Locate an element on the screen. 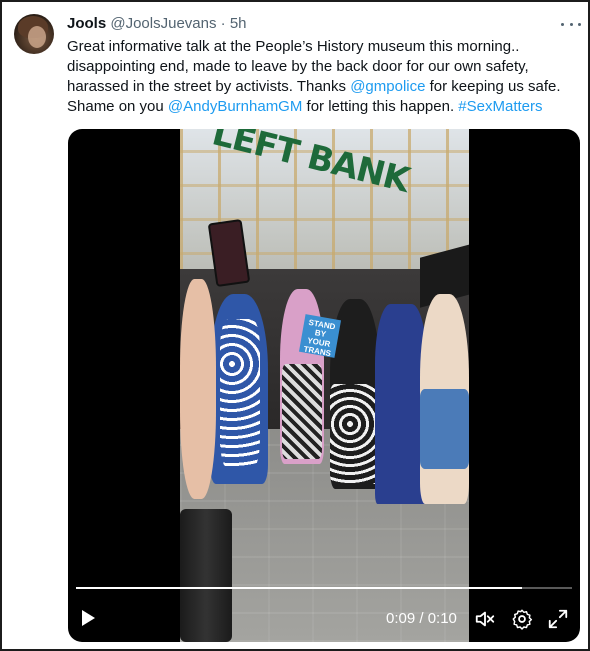  checked-trousers is located at coordinates (302, 411).